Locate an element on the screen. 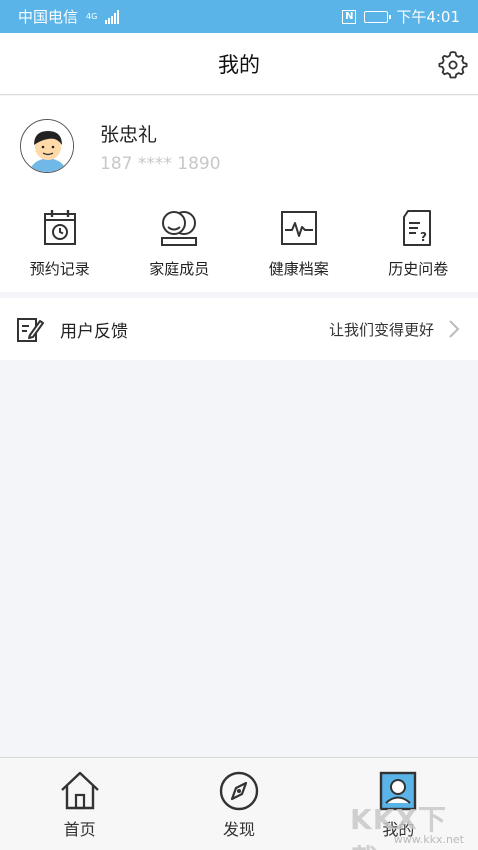  clock: 下午4:01 is located at coordinates (428, 17).